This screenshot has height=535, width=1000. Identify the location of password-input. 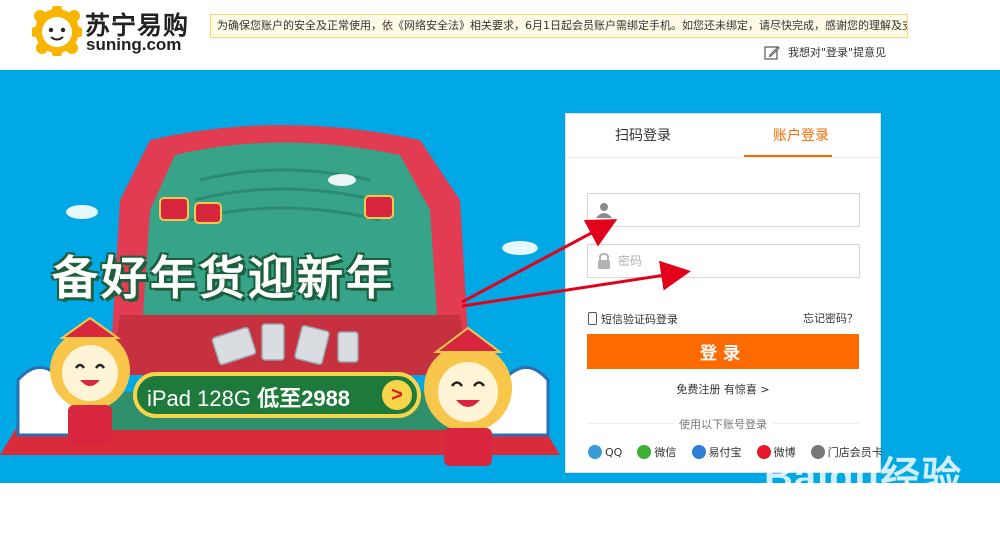
(737, 261).